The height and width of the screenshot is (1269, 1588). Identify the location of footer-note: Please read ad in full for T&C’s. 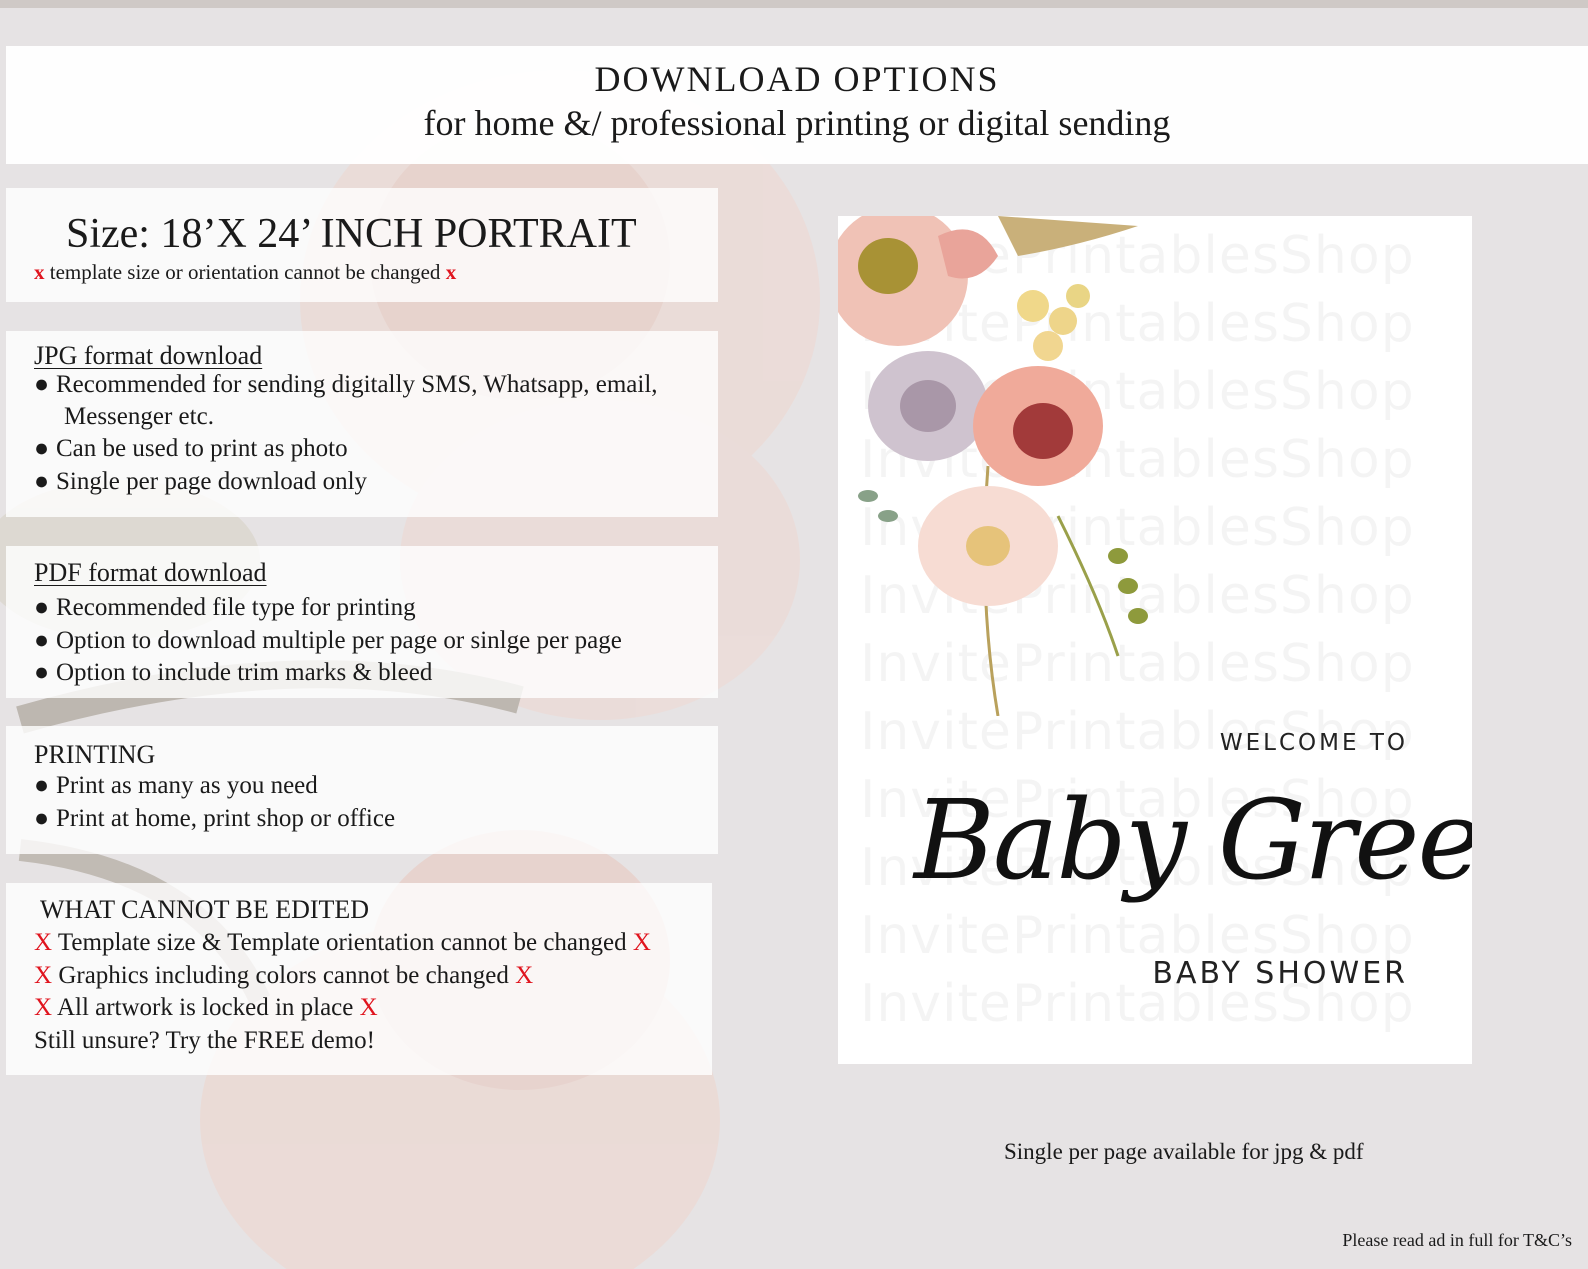
(1457, 1240).